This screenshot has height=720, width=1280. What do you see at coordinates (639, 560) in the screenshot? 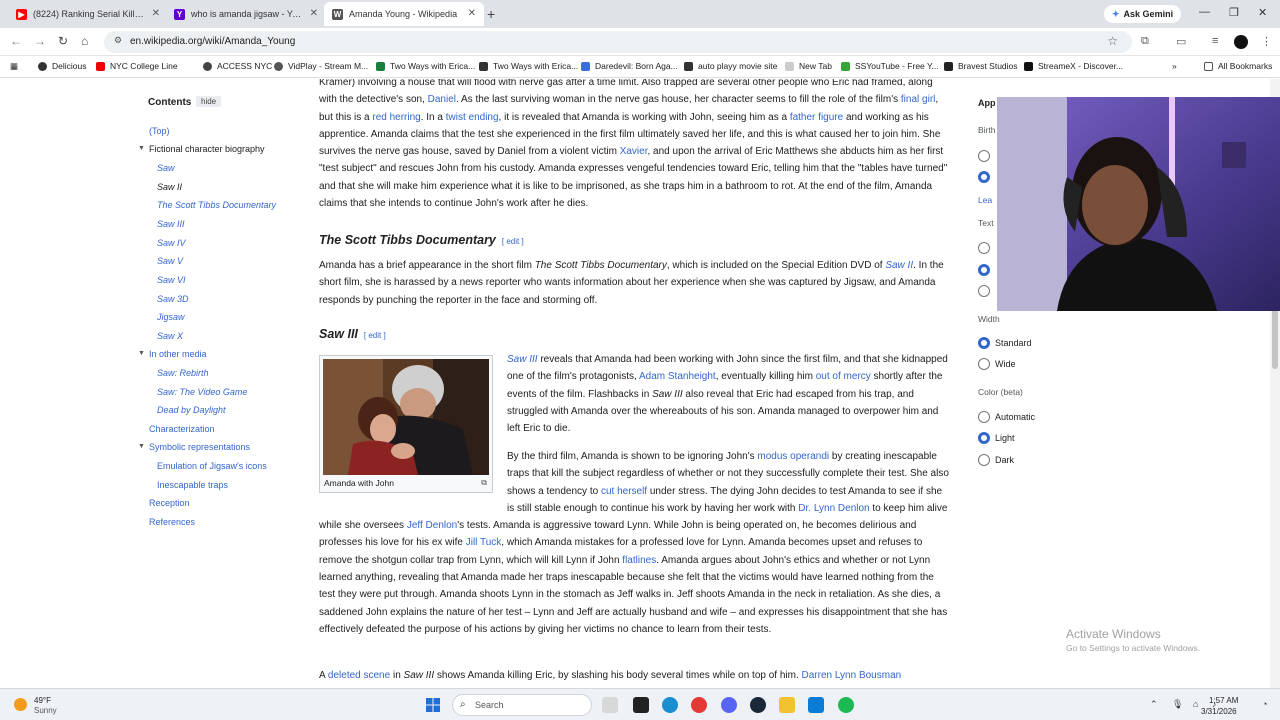
I see `link-flatlines: flatlines` at bounding box center [639, 560].